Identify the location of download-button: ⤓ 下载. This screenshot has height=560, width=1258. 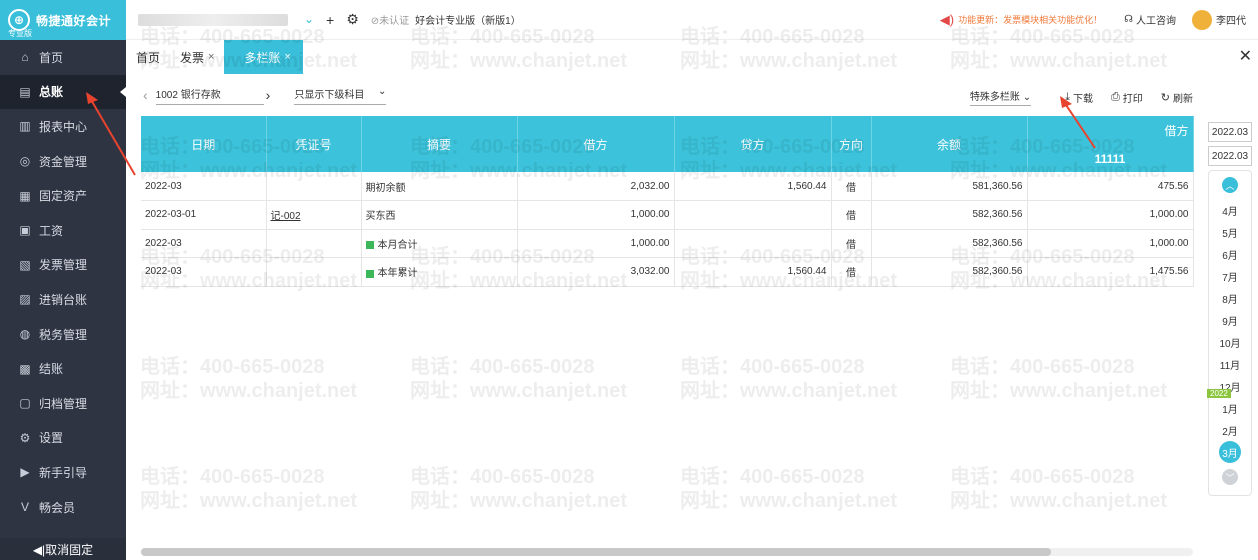
(1079, 97).